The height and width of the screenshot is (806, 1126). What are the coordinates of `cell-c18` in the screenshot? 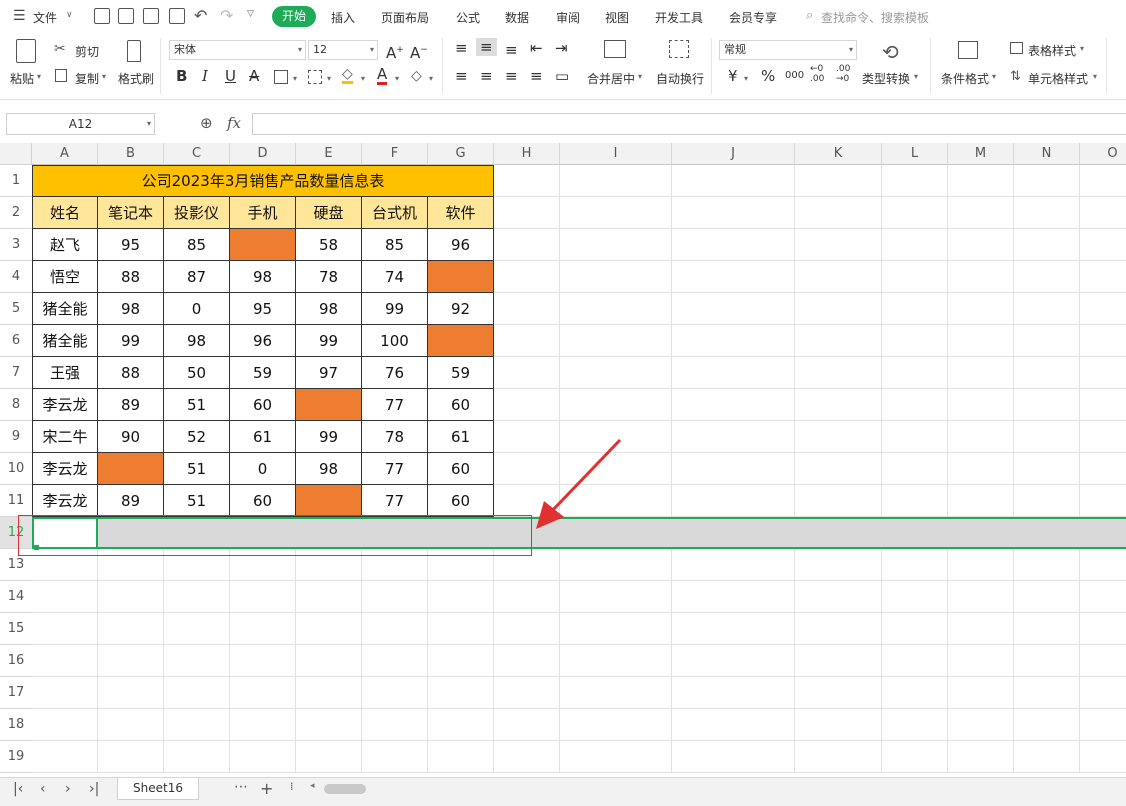 It's located at (197, 725).